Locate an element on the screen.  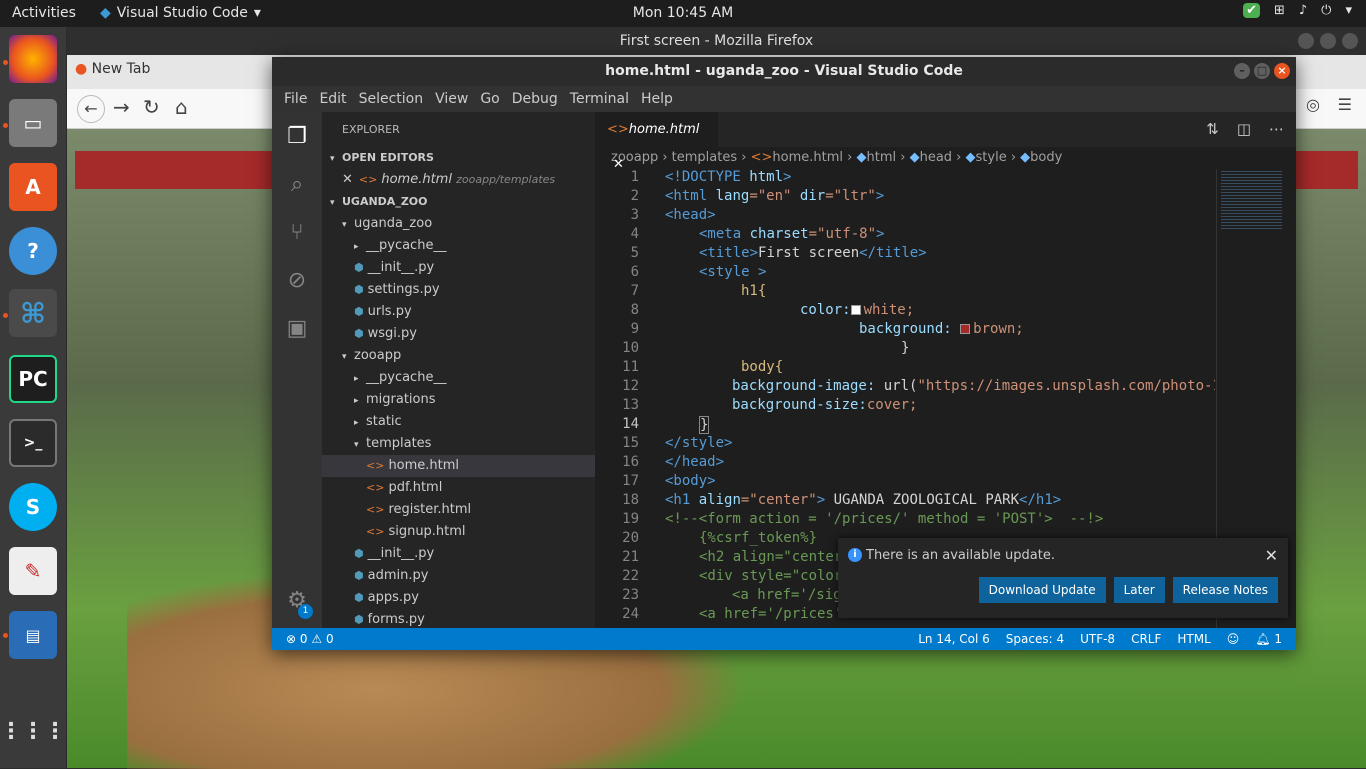
minimize-icon: – is located at coordinates (1242, 71).